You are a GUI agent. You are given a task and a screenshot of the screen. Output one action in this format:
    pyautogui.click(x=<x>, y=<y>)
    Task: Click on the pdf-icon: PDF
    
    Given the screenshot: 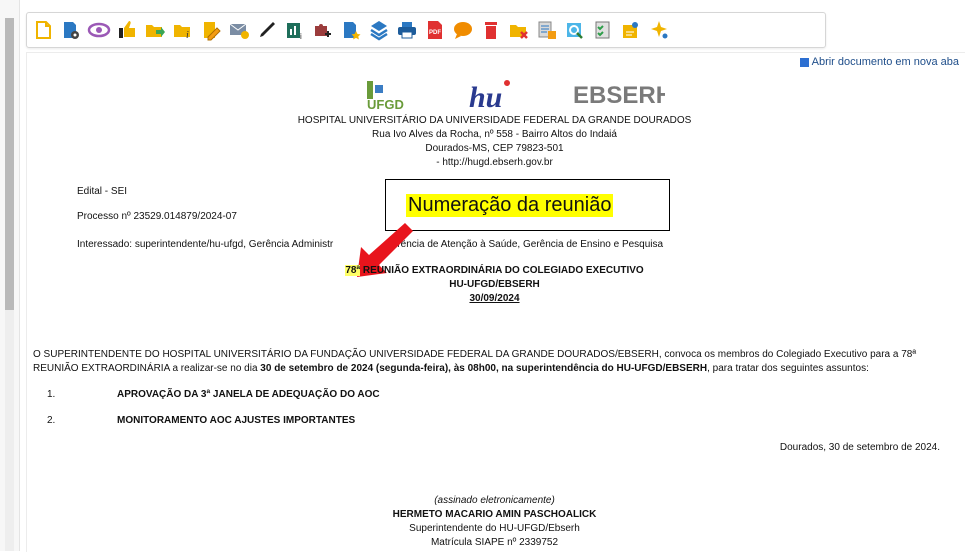 What is the action you would take?
    pyautogui.click(x=435, y=30)
    